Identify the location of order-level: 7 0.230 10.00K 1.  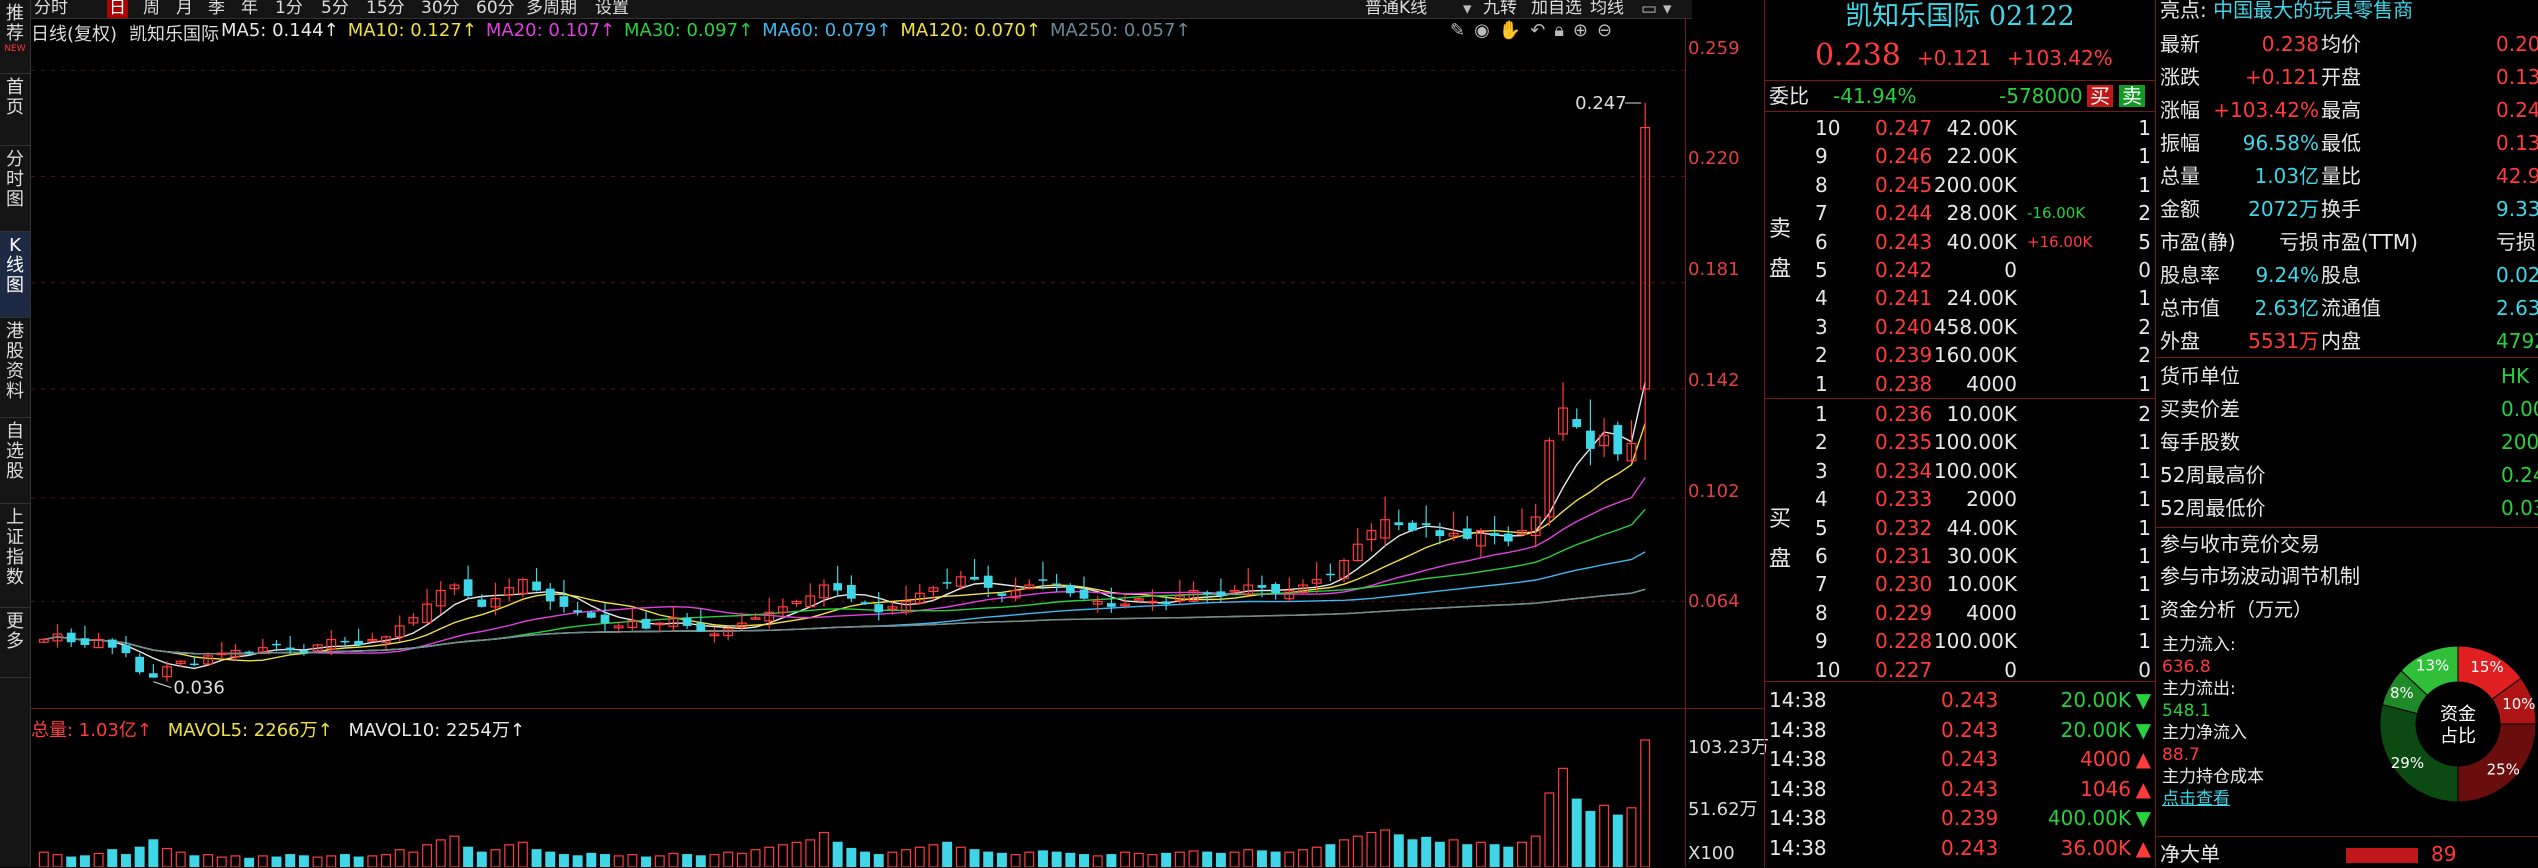
(1960, 584).